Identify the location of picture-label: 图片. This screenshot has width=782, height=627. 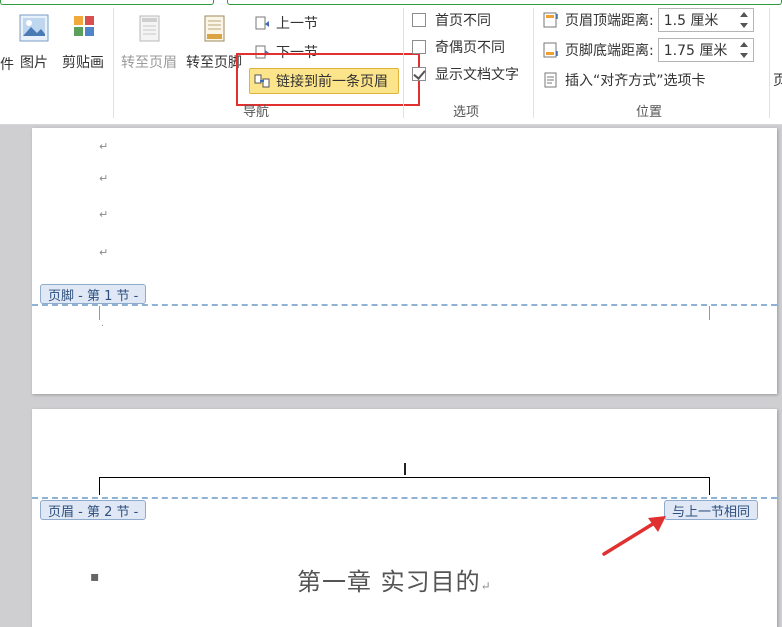
(34, 63).